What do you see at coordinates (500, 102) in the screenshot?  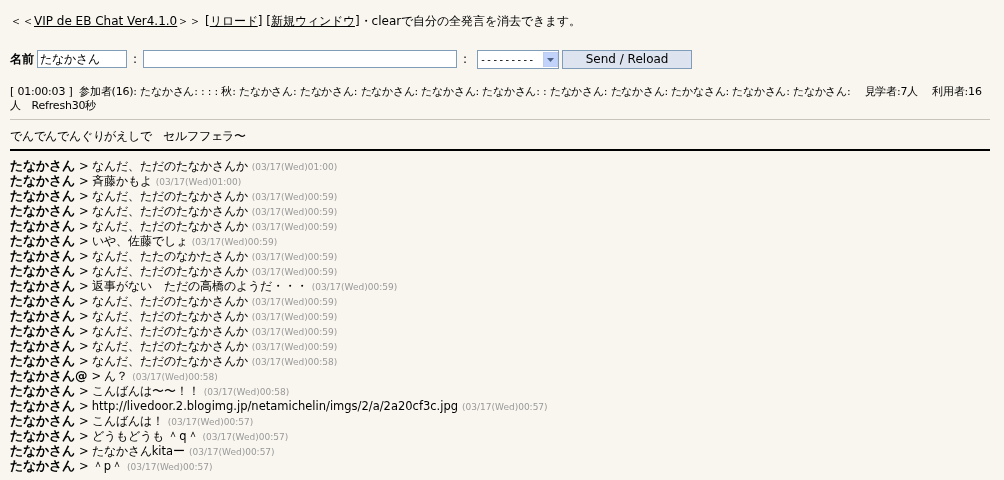 I see `status-text: [ 01:00:03 ] 参加者(16): たなかさん: : : : 秋: たなかさん: たなかさん: たなかさん: たなかさん: たなかさん: : たなかさん: たなかさん: たかなさん: たなかさん: たなかさん: 見学者:7人 利用者:16人 Refresh30秒` at bounding box center [500, 102].